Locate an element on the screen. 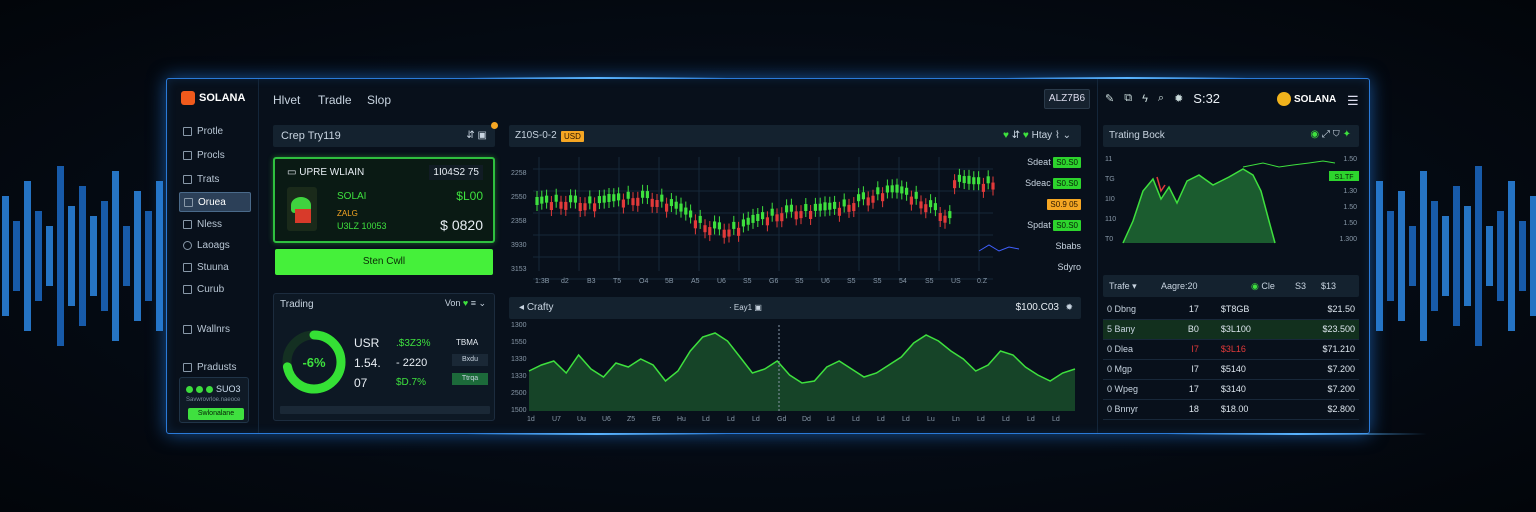 Image resolution: width=1536 pixels, height=512 pixels. products-icon is located at coordinates (187, 367).